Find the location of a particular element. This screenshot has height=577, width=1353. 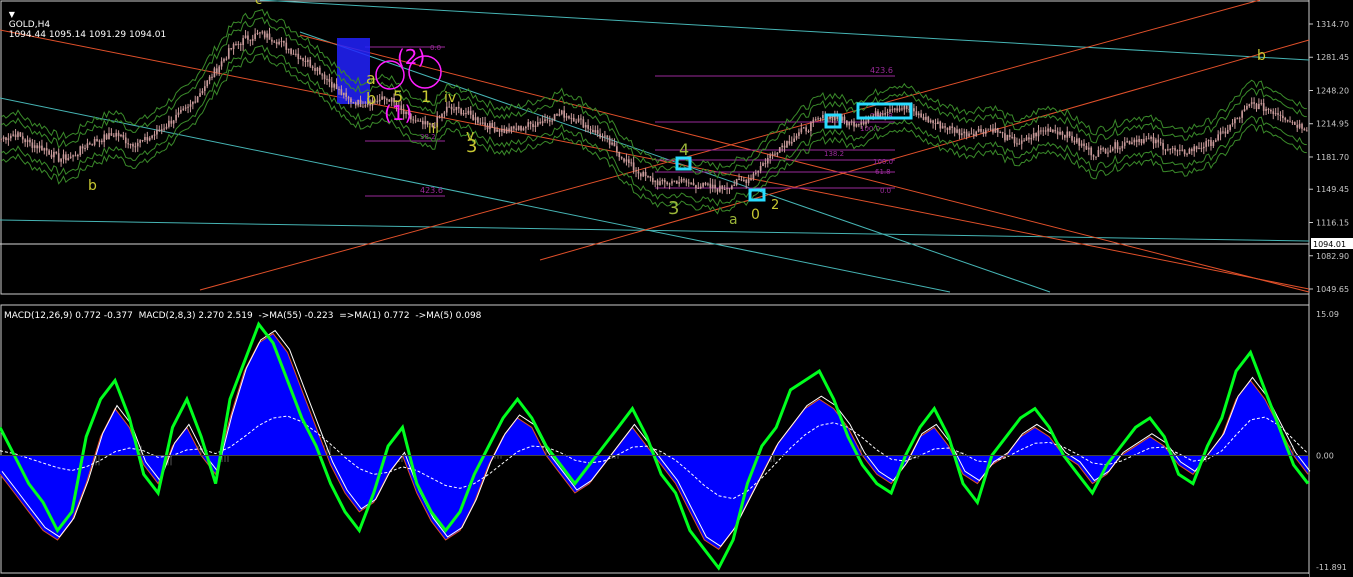

wave-label: b is located at coordinates (371, 98).